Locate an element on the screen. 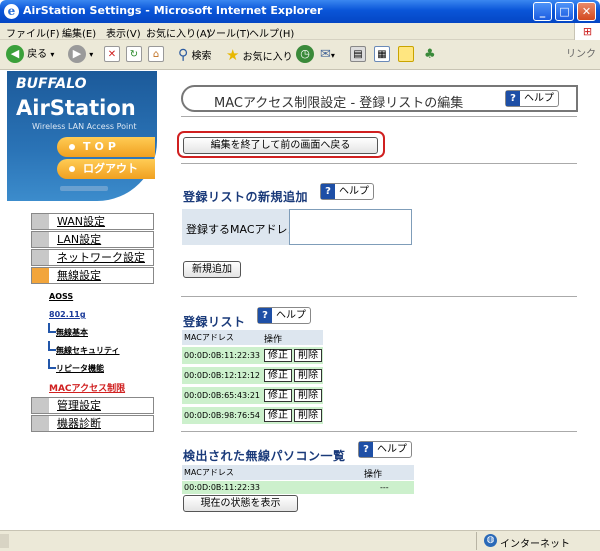 This screenshot has width=600, height=551. search-button: ⚲ 検索 is located at coordinates (194, 55).